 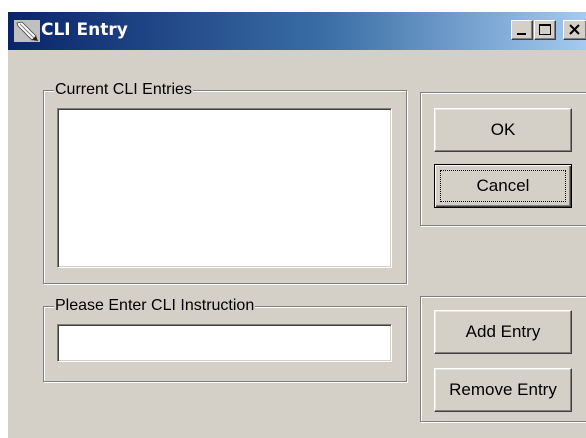 I want to click on minimize-icon, so click(x=522, y=30).